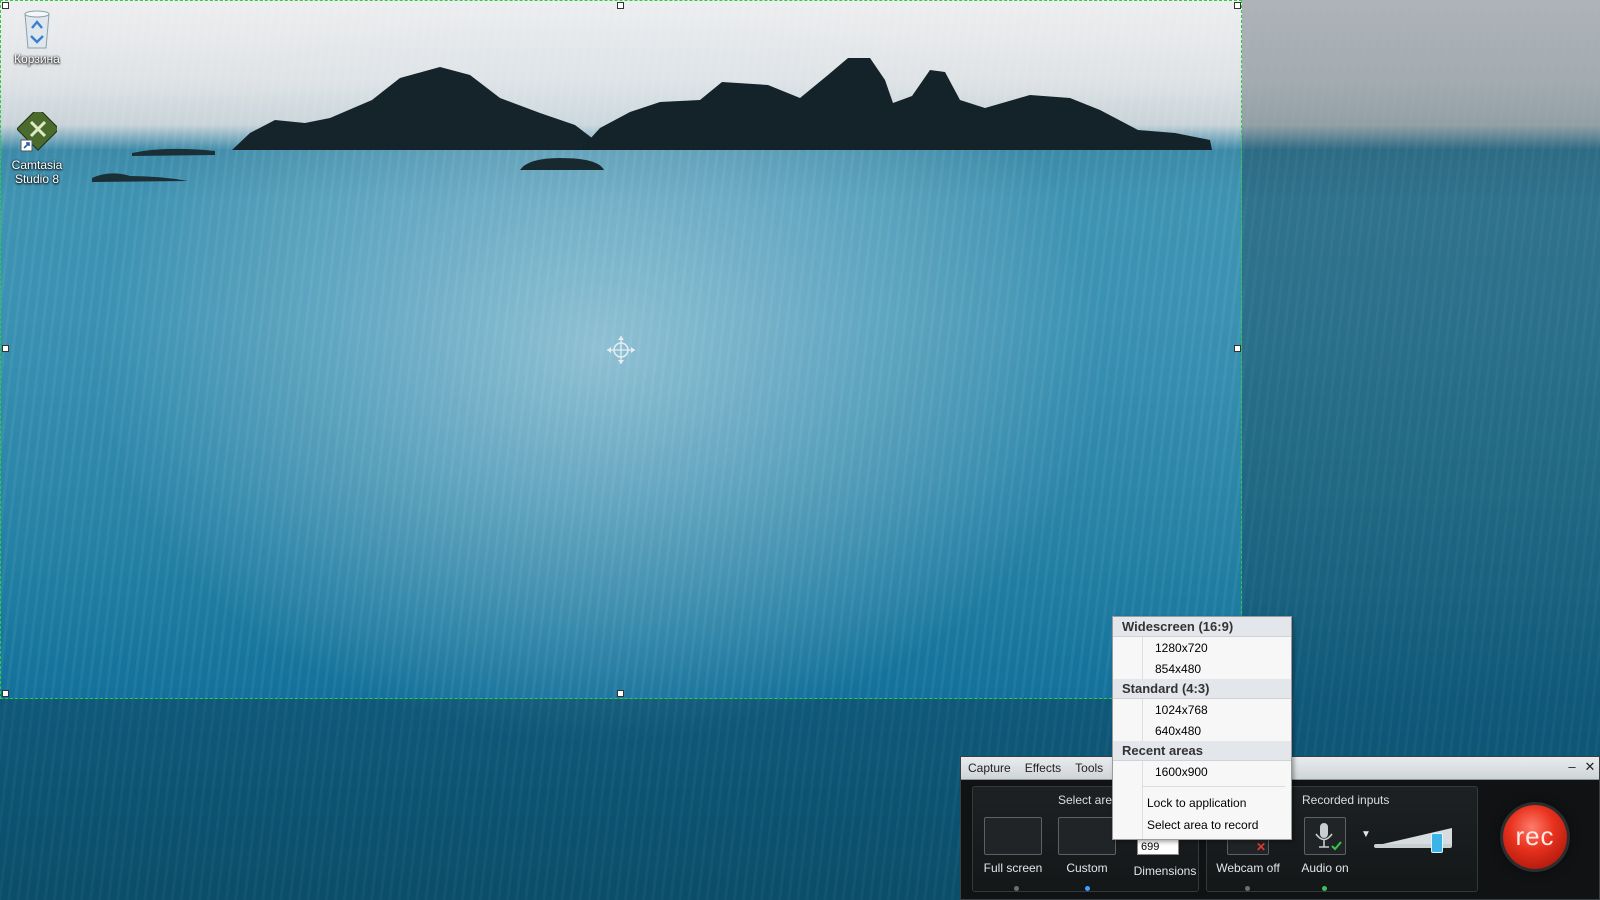  I want to click on custom-button: Custom, so click(1087, 846).